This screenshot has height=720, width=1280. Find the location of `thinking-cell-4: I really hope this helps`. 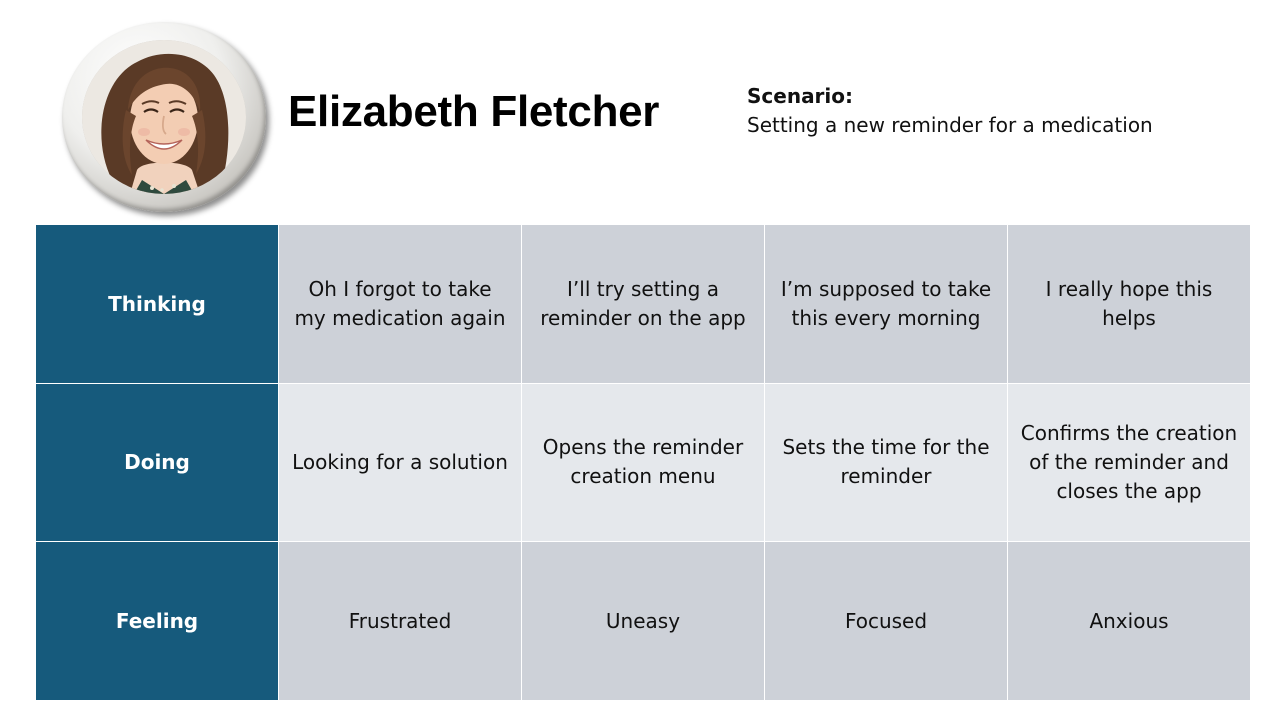

thinking-cell-4: I really hope this helps is located at coordinates (1129, 304).